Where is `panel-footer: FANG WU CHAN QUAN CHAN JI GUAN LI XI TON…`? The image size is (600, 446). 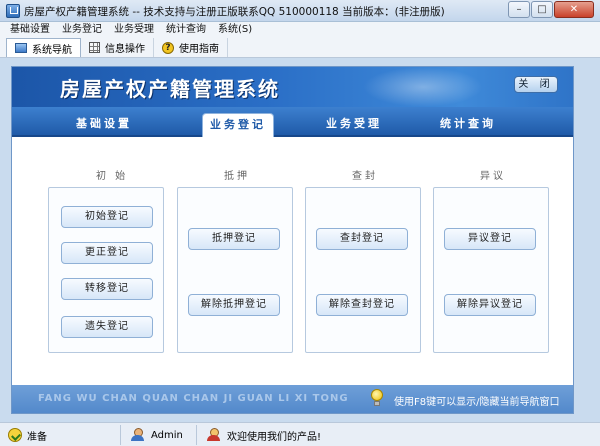
panel-footer: FANG WU CHAN QUAN CHAN JI GUAN LI XI TON… is located at coordinates (292, 399).